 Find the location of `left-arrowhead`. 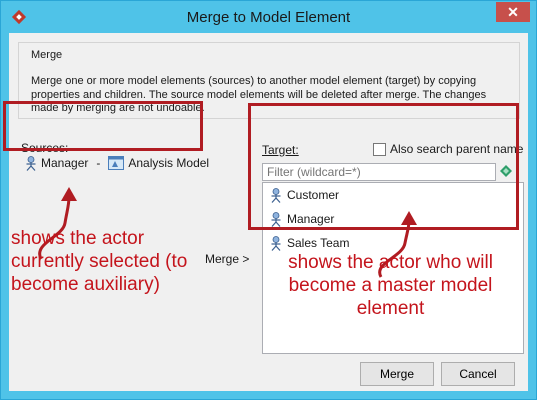

left-arrowhead is located at coordinates (69, 194).